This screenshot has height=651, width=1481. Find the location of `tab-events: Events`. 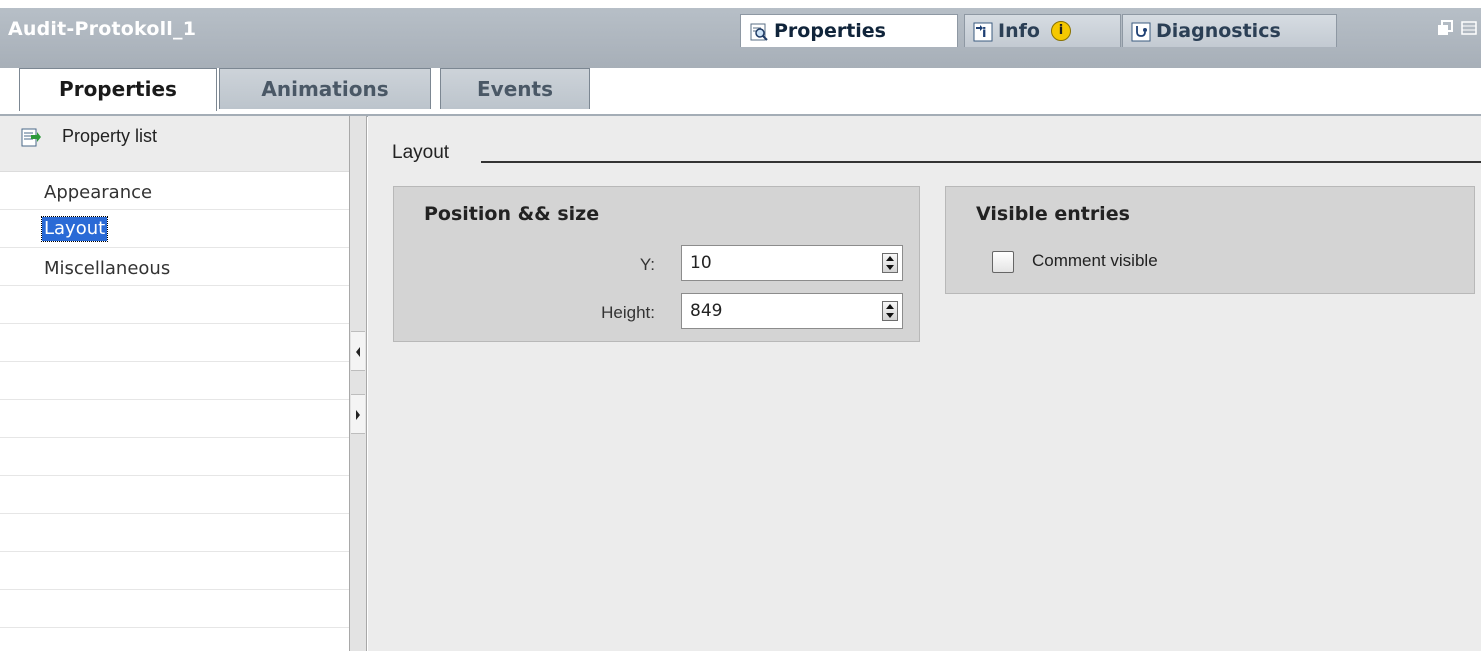

tab-events: Events is located at coordinates (515, 88).